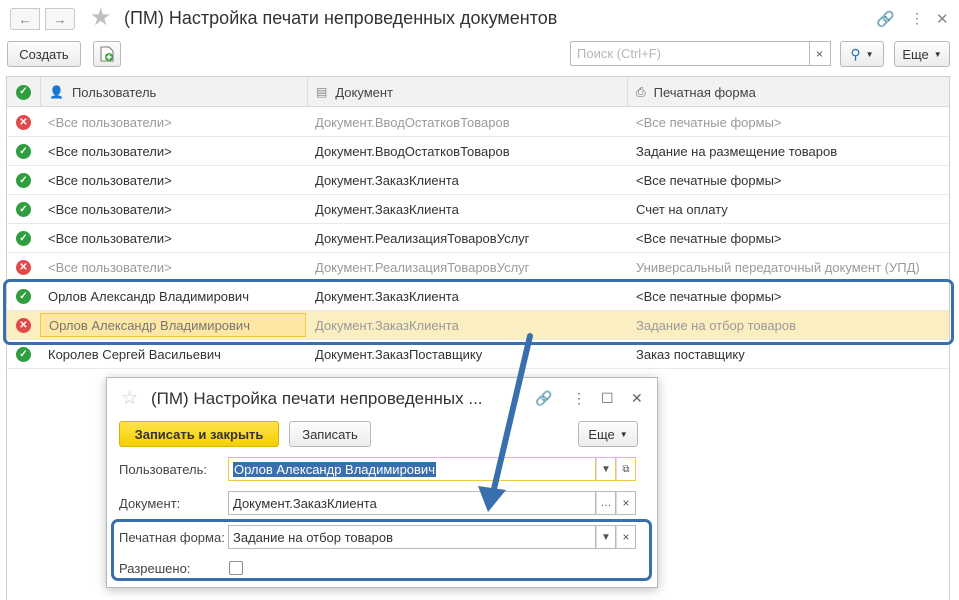 The height and width of the screenshot is (600, 959). What do you see at coordinates (334, 469) in the screenshot?
I see `user-field-value: Орлов Александр Владимирович` at bounding box center [334, 469].